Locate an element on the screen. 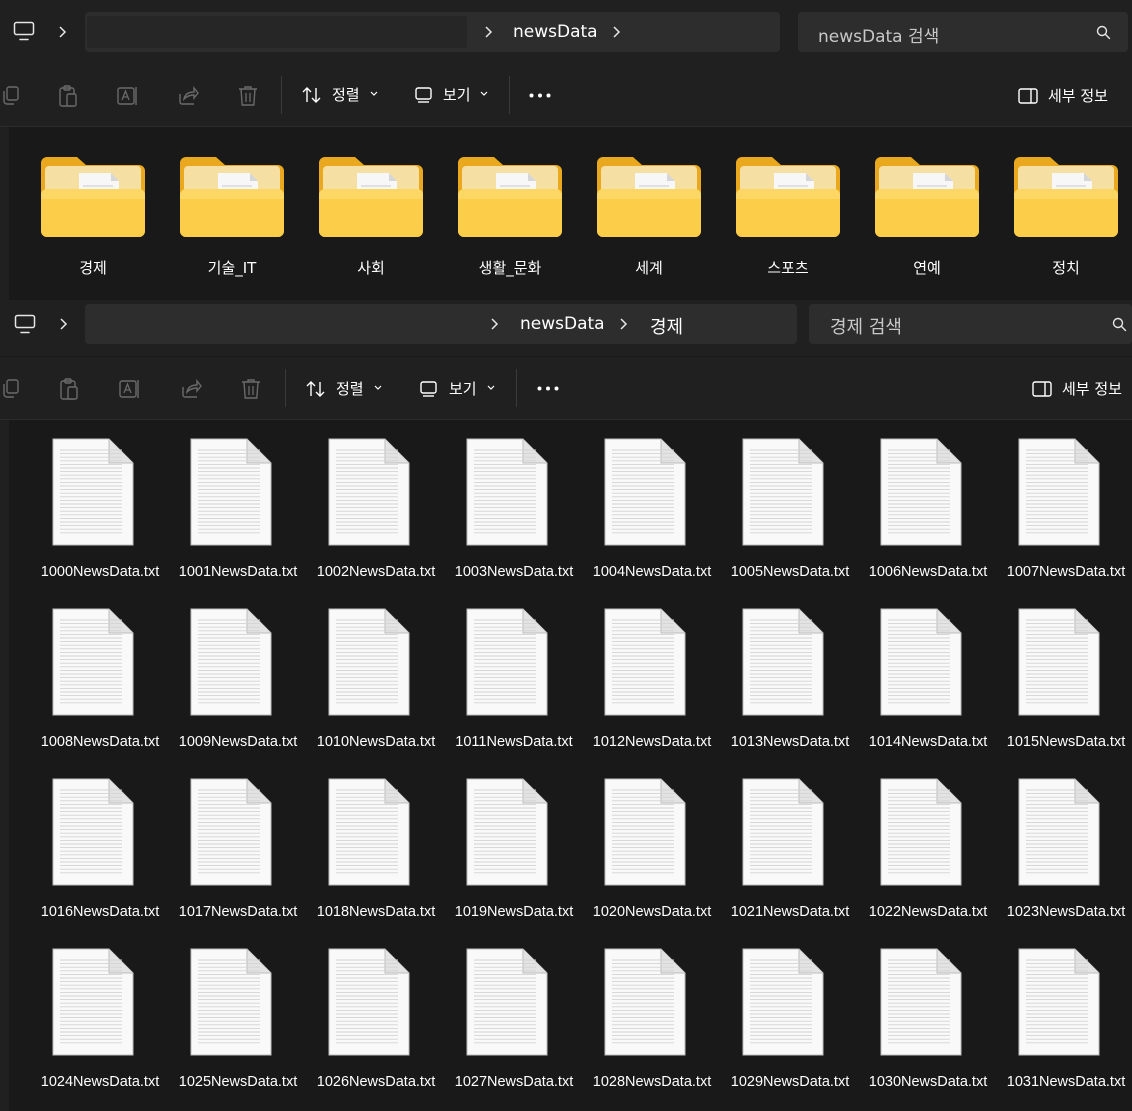  breadcrumb-hidden-segment is located at coordinates (277, 32).